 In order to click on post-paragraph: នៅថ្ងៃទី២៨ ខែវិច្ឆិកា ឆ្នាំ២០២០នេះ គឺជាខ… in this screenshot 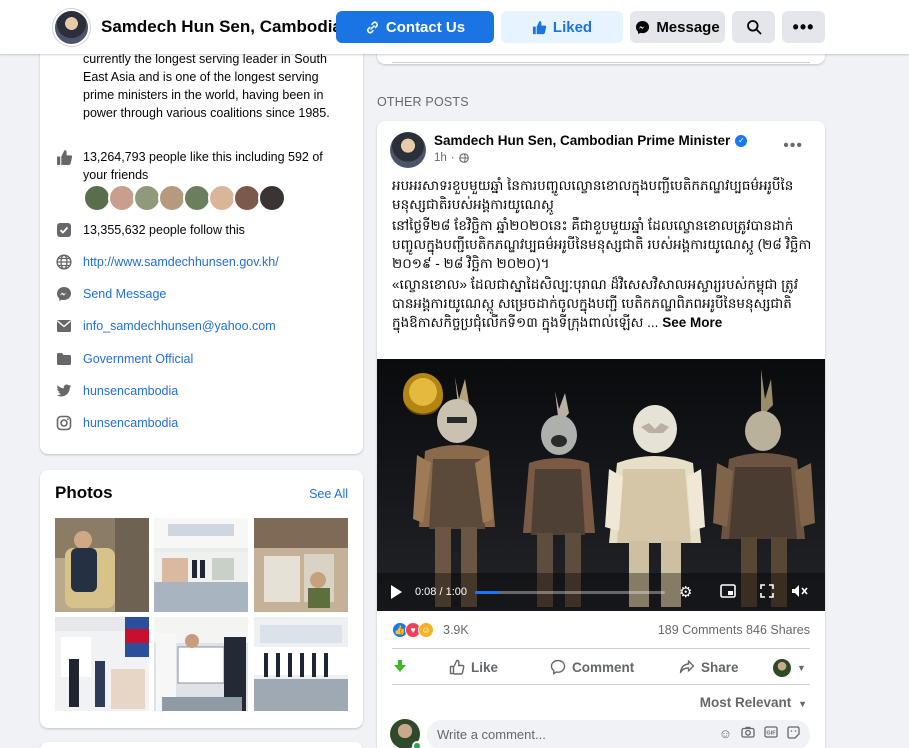, I will do `click(602, 244)`.